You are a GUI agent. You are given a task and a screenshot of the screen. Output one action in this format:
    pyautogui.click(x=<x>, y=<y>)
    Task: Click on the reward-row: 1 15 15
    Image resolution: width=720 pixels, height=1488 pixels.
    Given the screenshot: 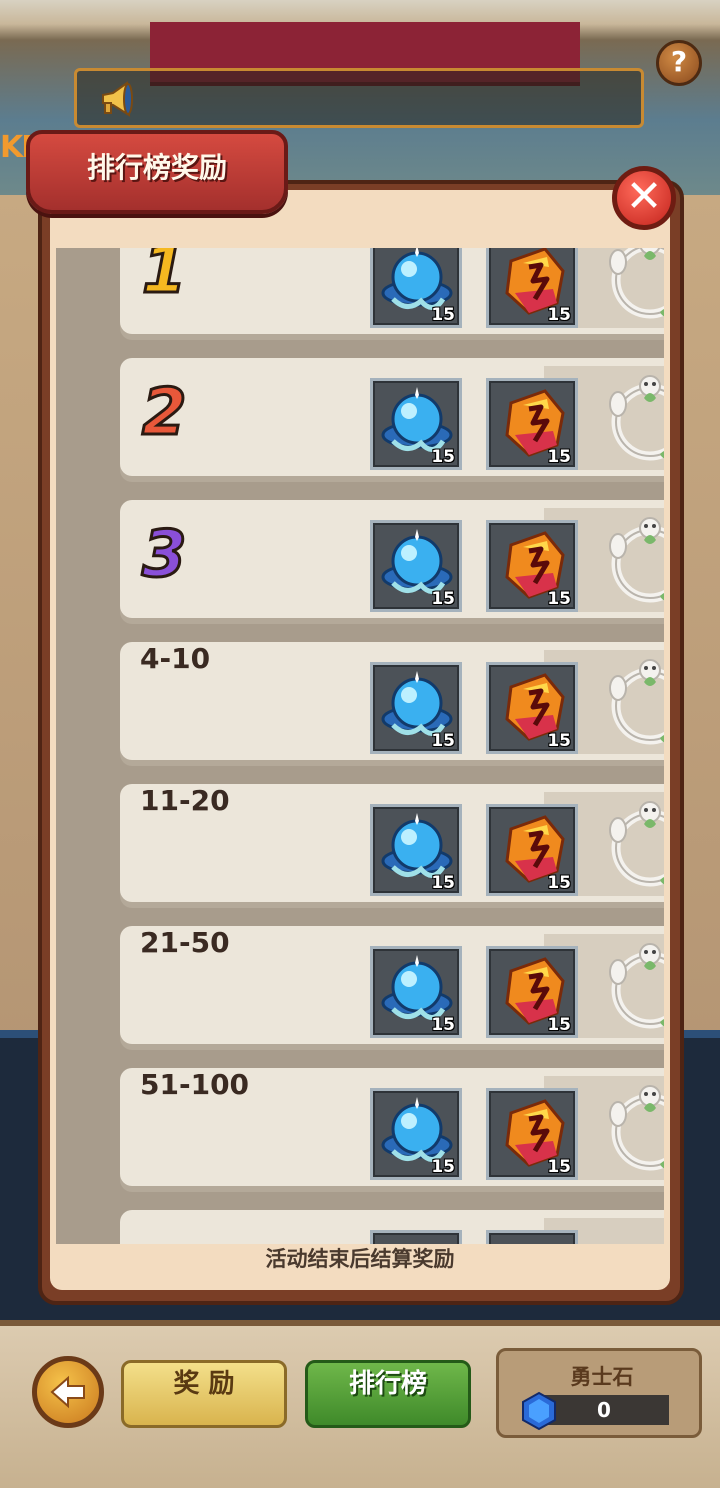 What is the action you would take?
    pyautogui.click(x=392, y=295)
    